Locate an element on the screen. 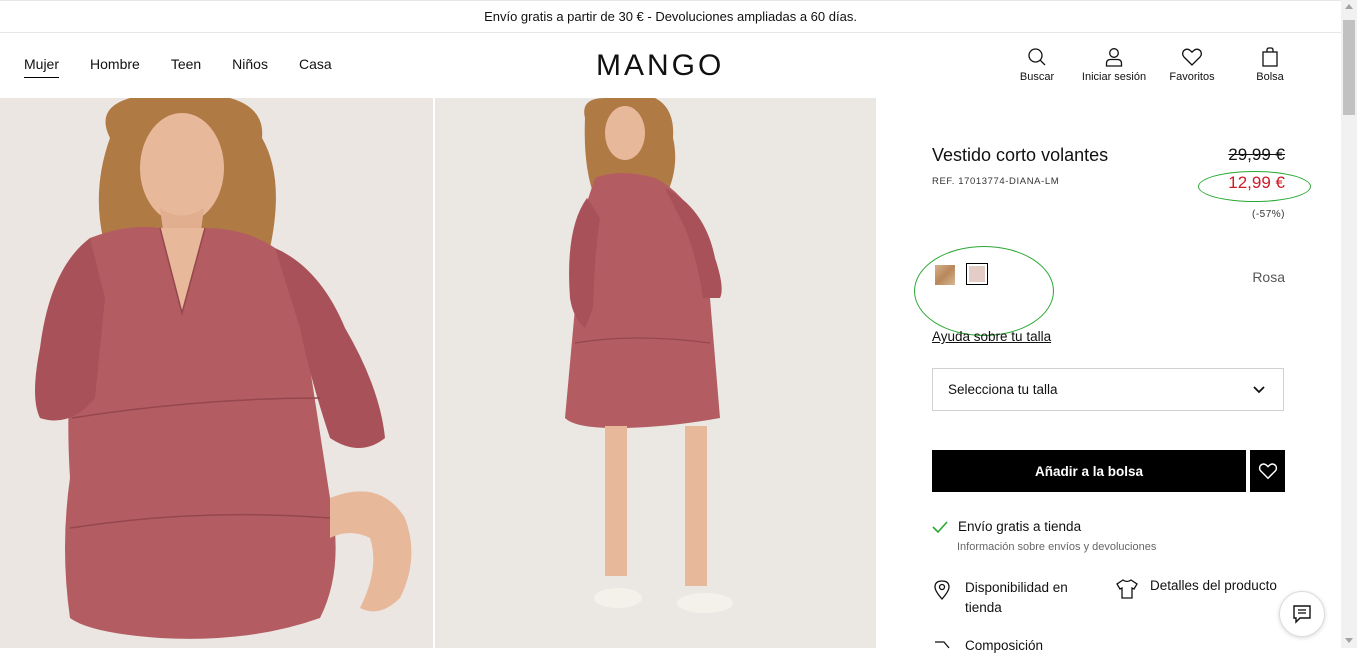  search-label: Buscar is located at coordinates (1037, 77).